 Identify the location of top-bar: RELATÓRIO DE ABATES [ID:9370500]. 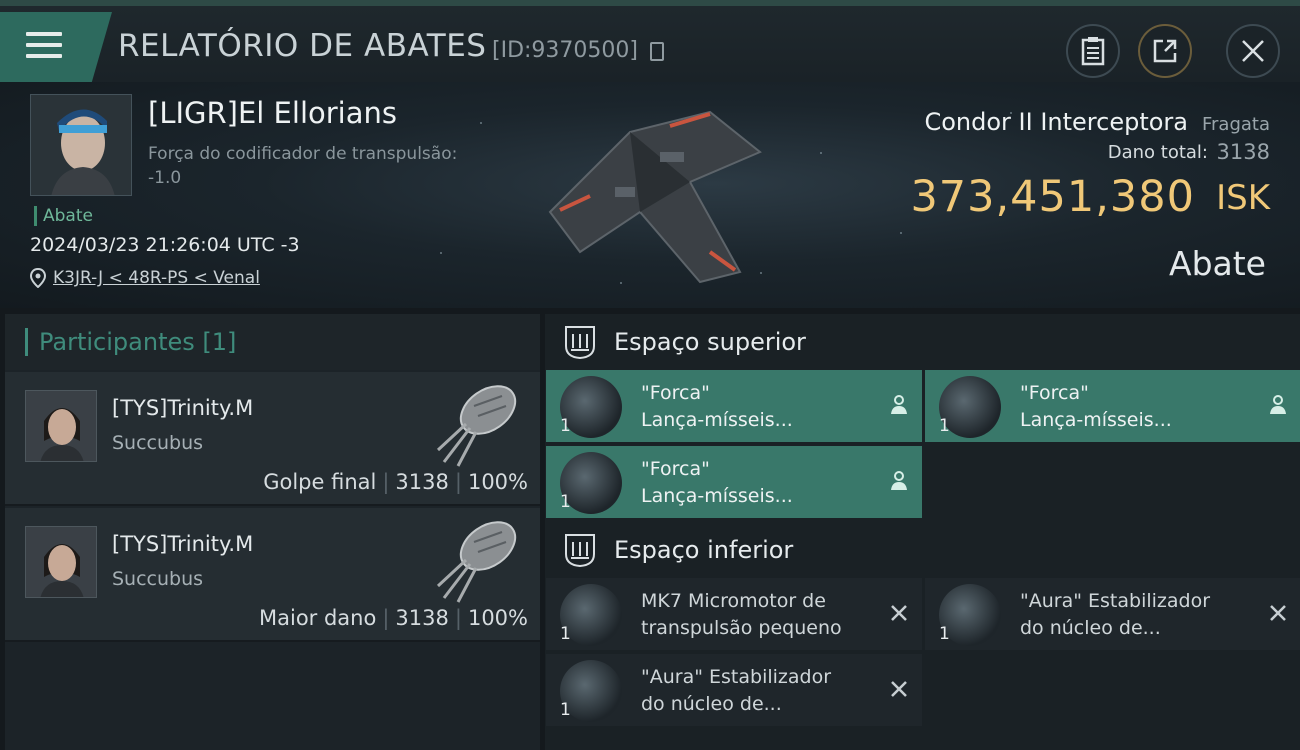
(650, 41).